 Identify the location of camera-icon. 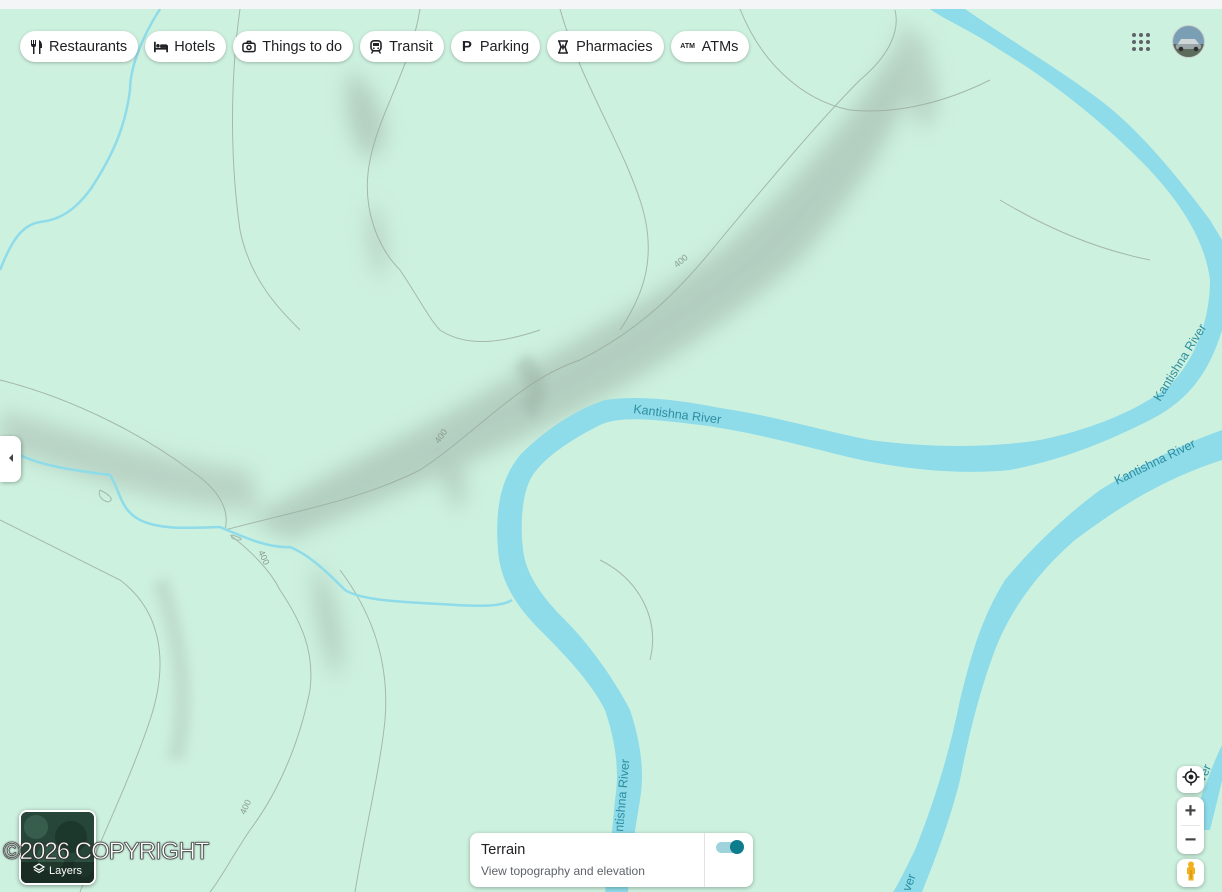
(249, 47).